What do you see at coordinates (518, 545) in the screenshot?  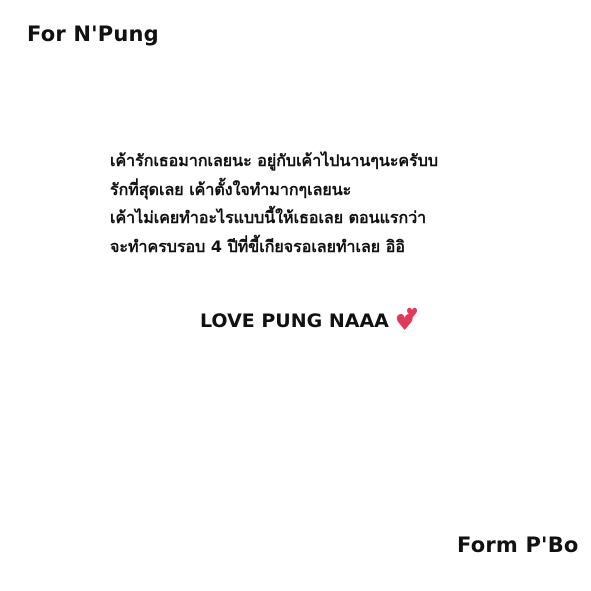 I see `signature: Form P'Bo` at bounding box center [518, 545].